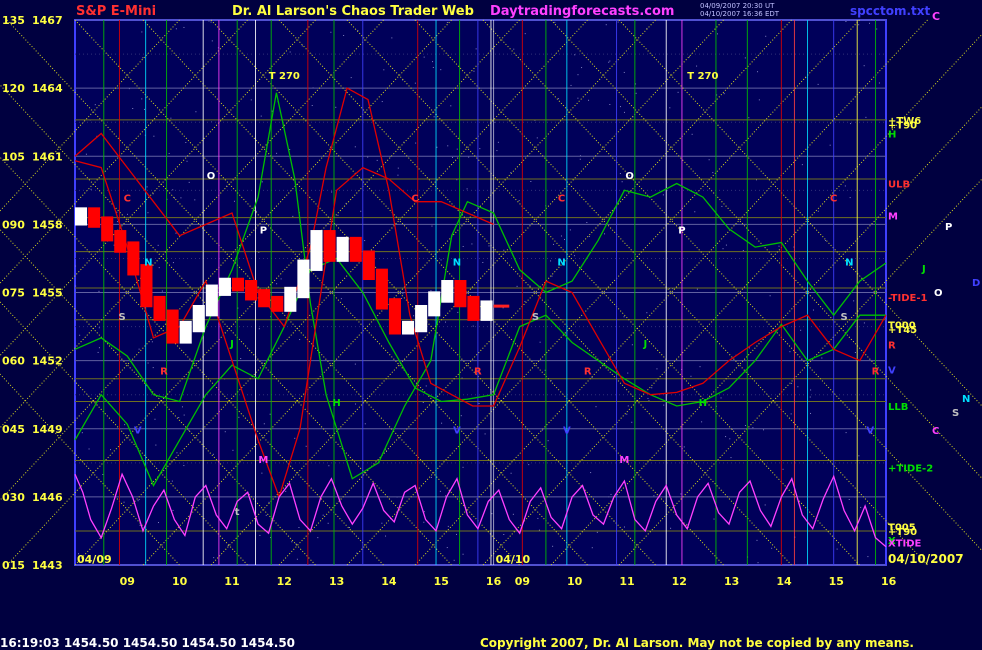  Describe the element at coordinates (976, 283) in the screenshot. I see `side-label: D` at that location.